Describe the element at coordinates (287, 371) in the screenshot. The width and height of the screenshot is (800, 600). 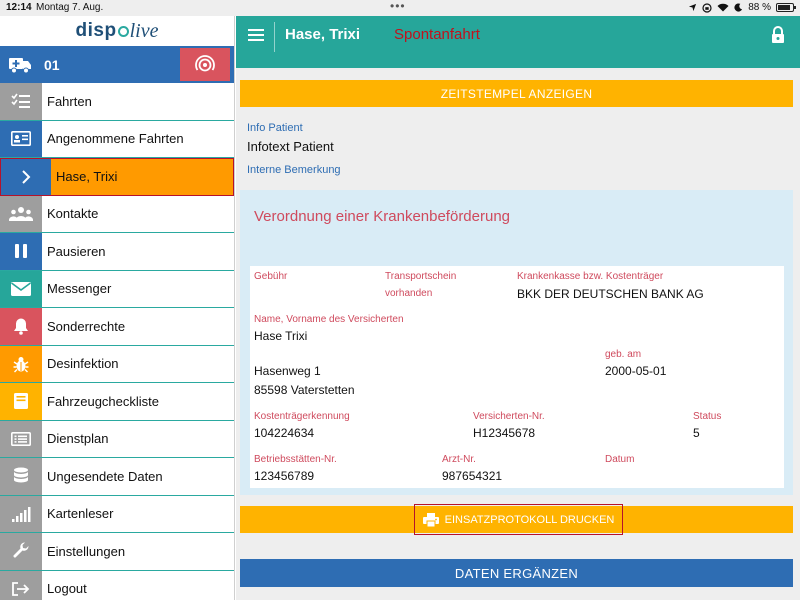
I see `street-value: Hasenweg 1` at that location.